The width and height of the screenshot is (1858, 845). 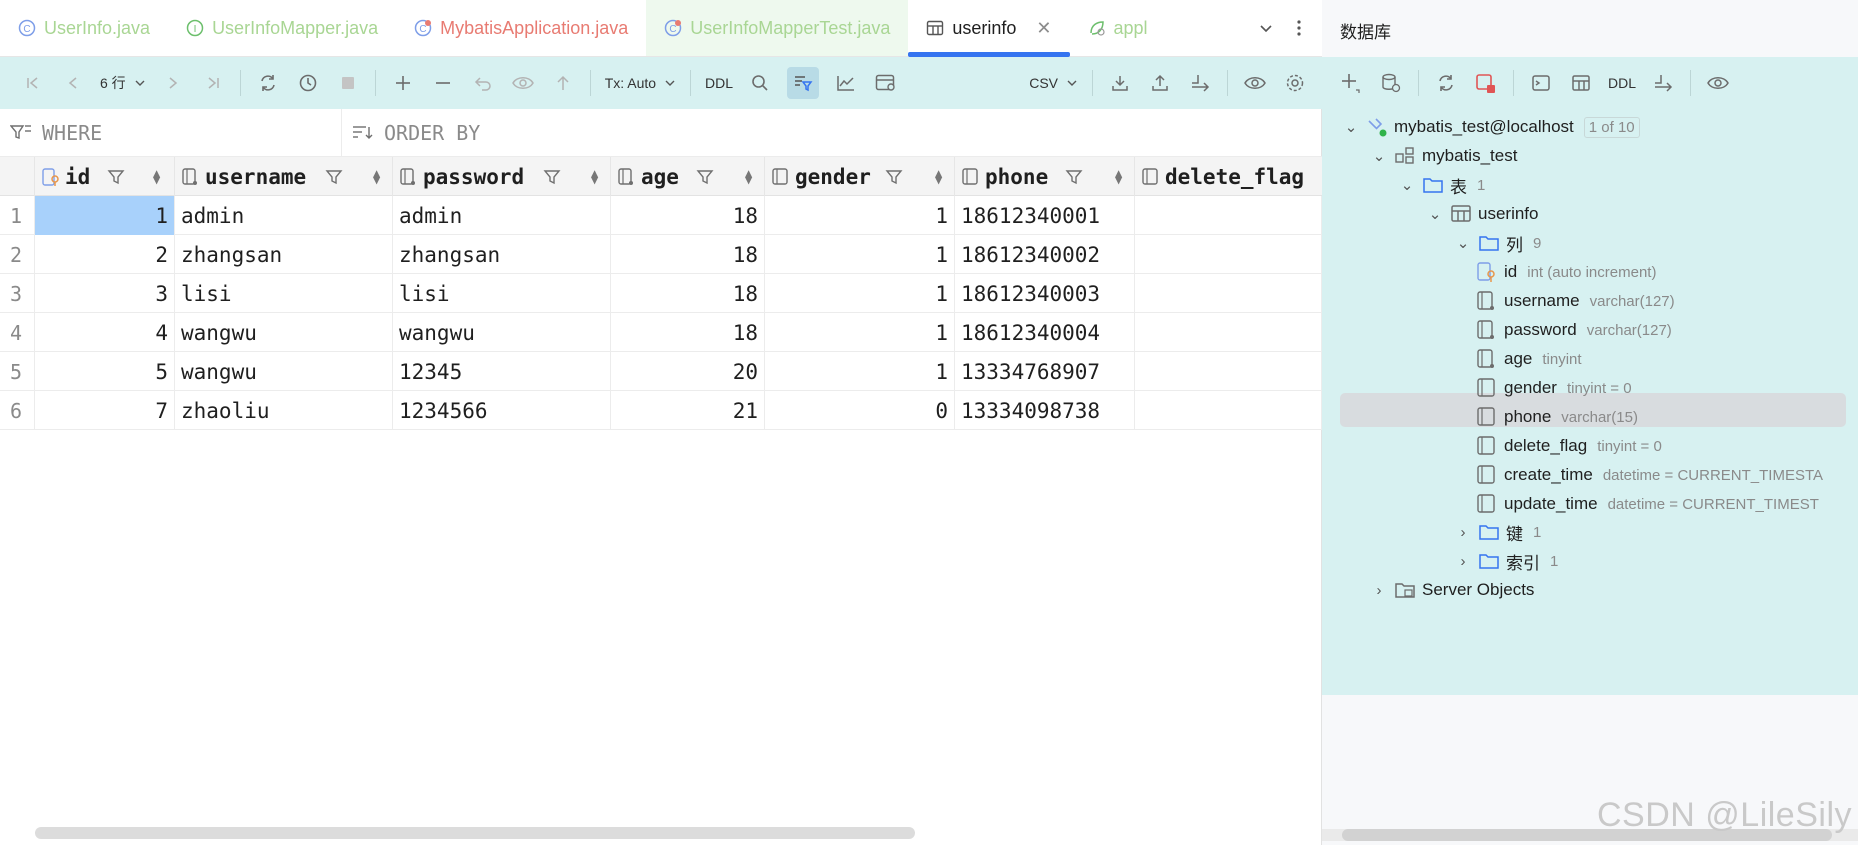 What do you see at coordinates (33, 83) in the screenshot?
I see `first-page-icon` at bounding box center [33, 83].